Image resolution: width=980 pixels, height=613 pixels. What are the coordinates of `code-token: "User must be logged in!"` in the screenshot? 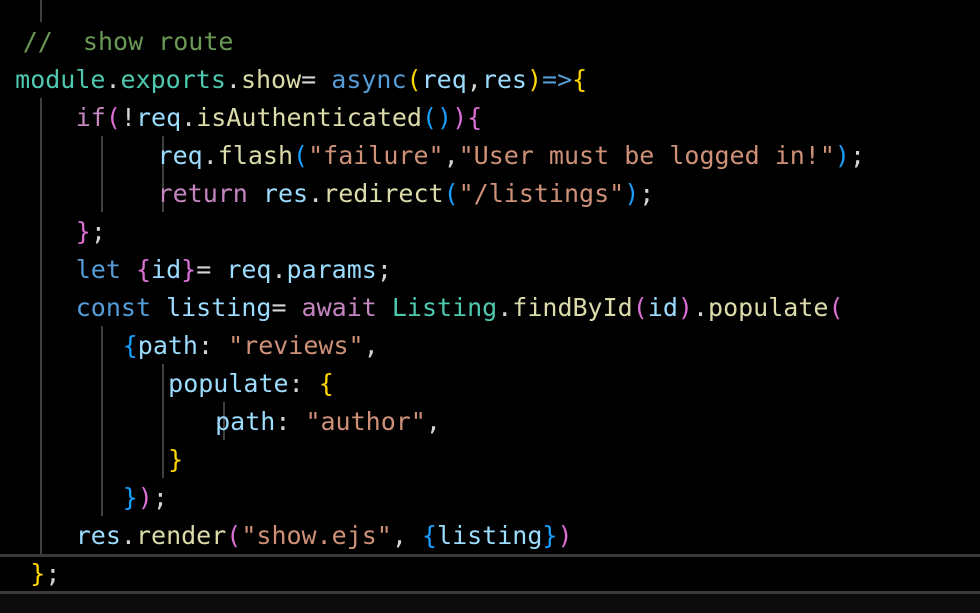 It's located at (646, 155).